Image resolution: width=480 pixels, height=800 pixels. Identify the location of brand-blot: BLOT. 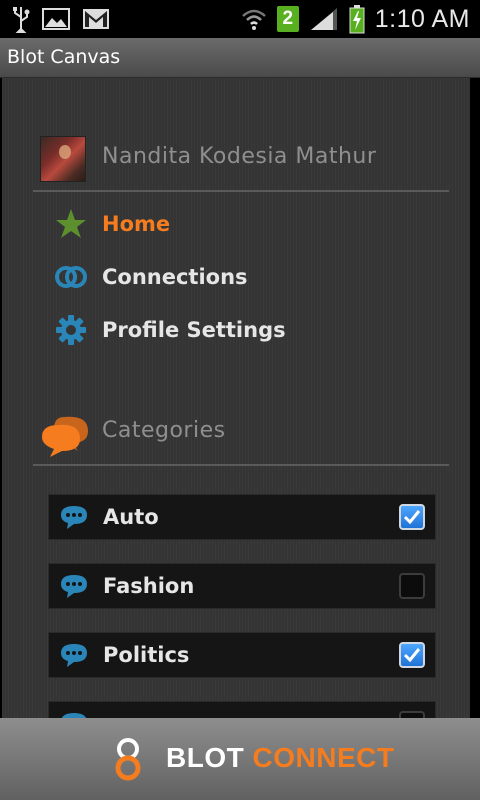
(205, 757).